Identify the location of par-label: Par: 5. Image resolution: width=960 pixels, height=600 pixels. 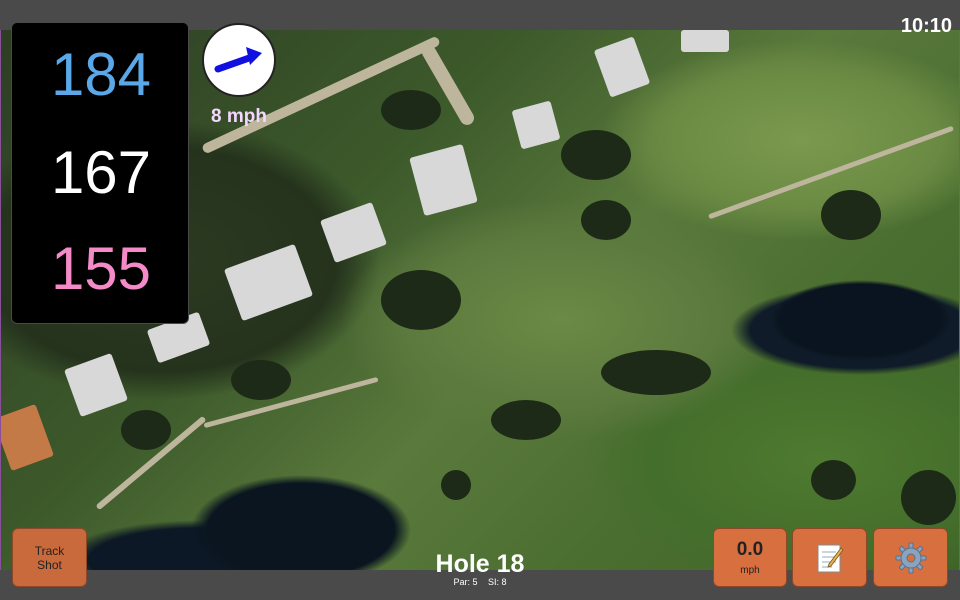
(465, 582).